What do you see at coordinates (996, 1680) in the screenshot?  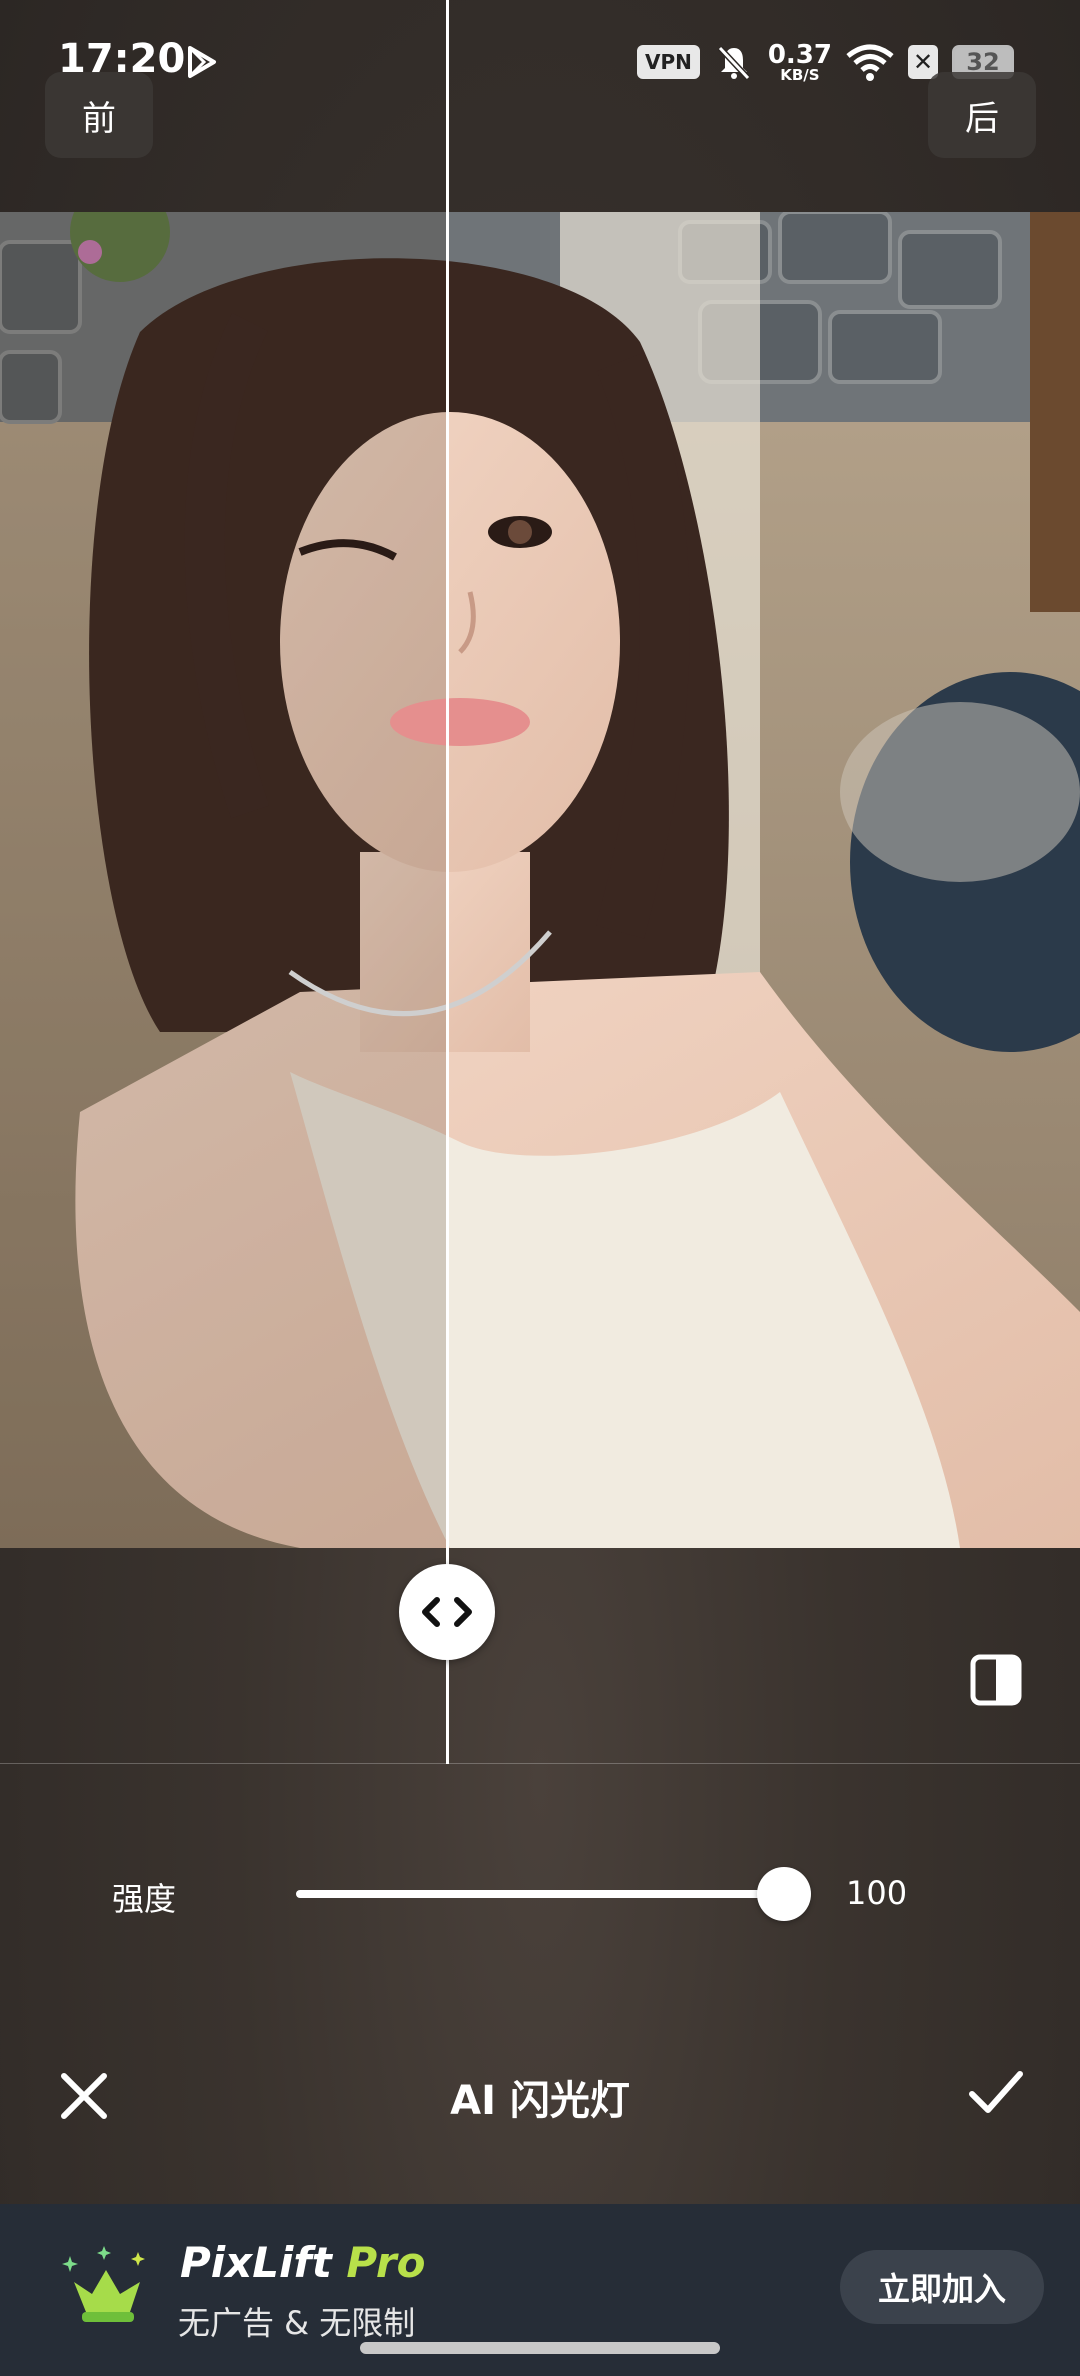 I see `split-view-icon` at bounding box center [996, 1680].